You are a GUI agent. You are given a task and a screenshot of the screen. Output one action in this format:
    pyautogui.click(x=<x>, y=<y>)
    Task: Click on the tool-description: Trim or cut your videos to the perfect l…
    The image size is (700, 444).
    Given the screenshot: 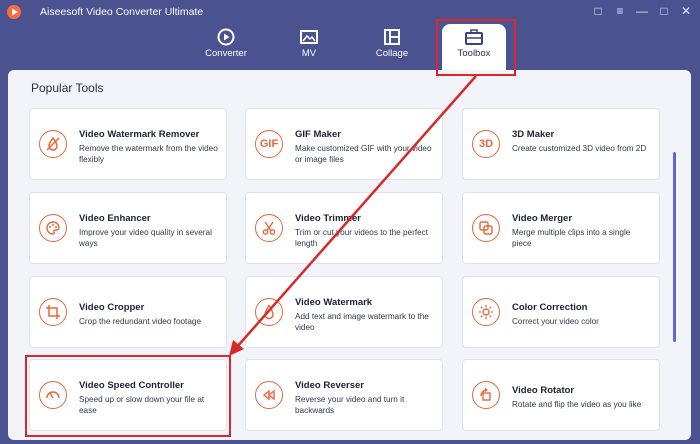 What is the action you would take?
    pyautogui.click(x=362, y=238)
    